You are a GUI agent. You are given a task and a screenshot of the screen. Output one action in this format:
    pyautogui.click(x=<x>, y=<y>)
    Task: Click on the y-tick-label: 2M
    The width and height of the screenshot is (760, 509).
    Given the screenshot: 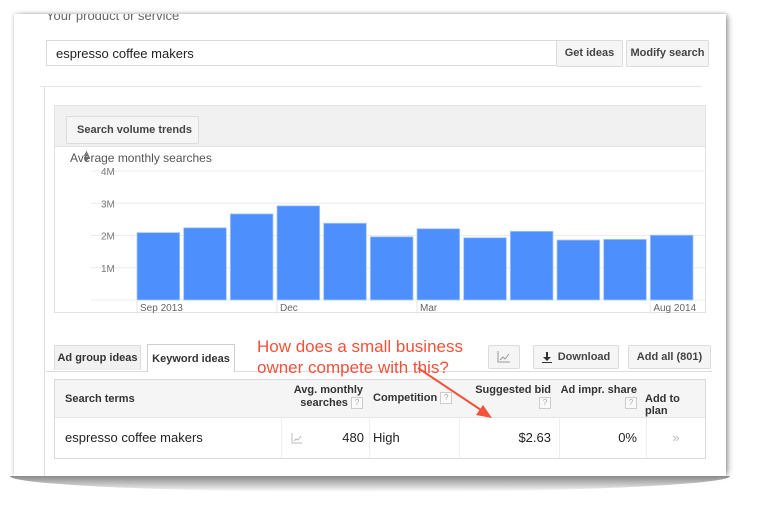 What is the action you would take?
    pyautogui.click(x=108, y=237)
    